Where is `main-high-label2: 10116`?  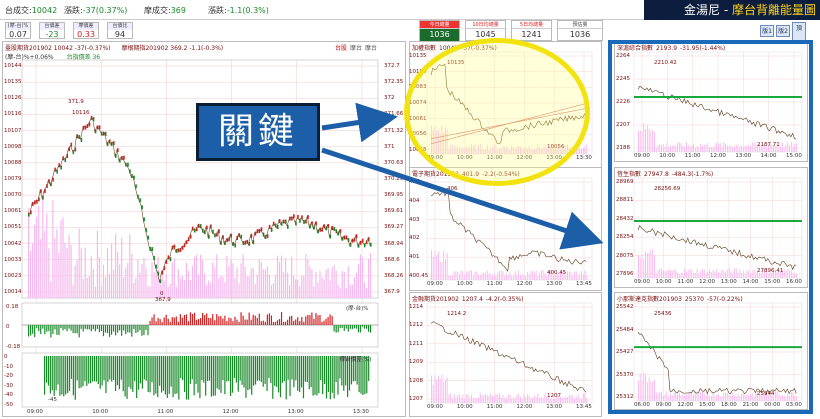 main-high-label2: 10116 is located at coordinates (81, 113).